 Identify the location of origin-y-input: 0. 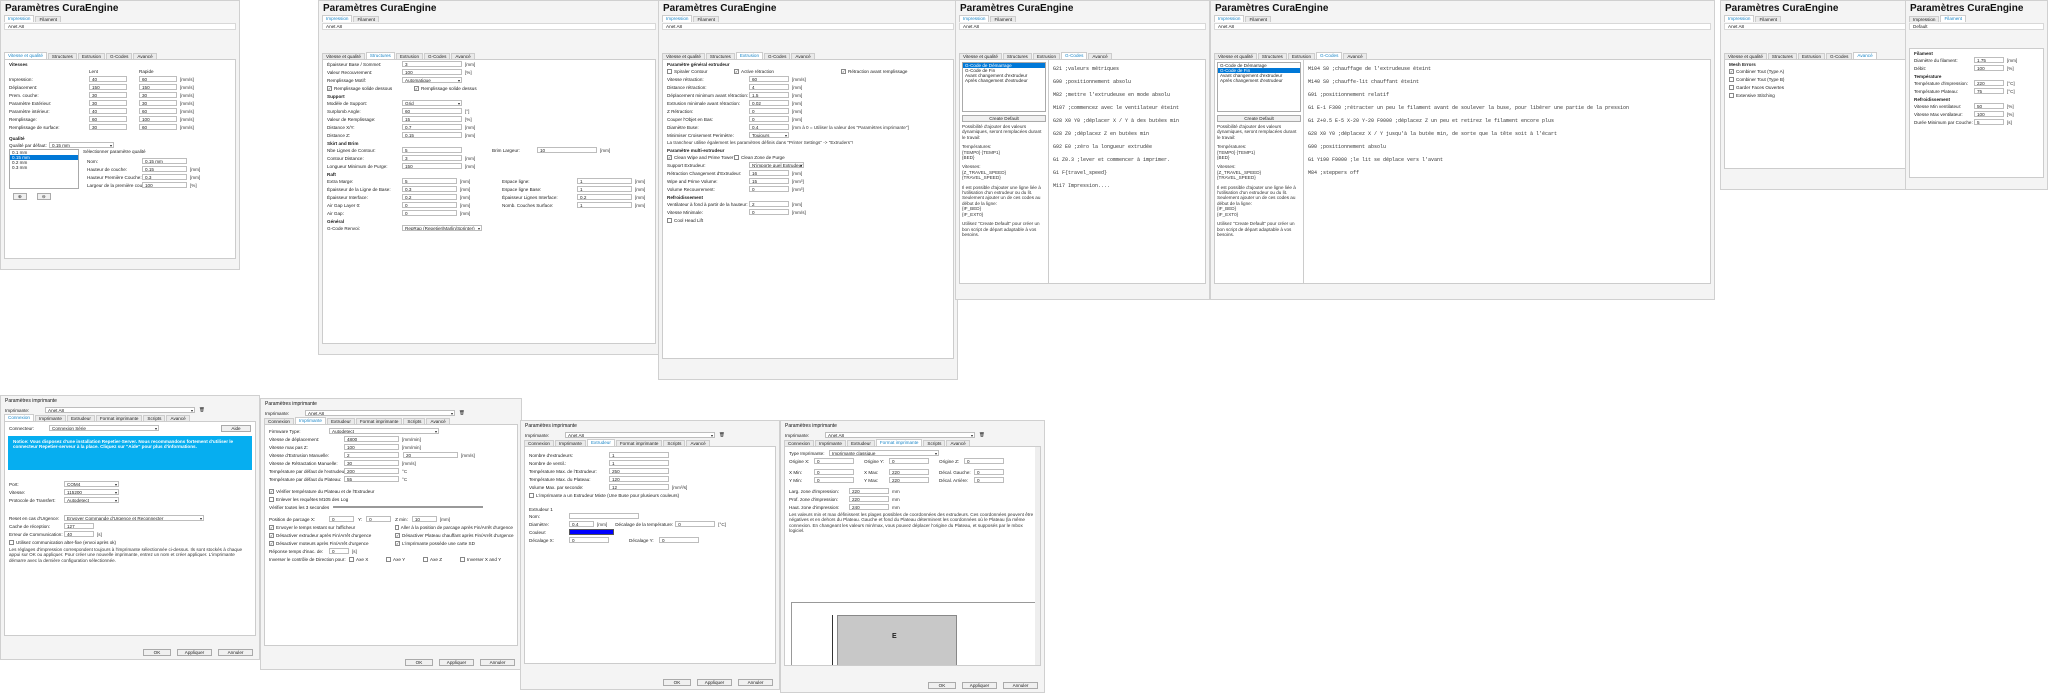
(909, 461).